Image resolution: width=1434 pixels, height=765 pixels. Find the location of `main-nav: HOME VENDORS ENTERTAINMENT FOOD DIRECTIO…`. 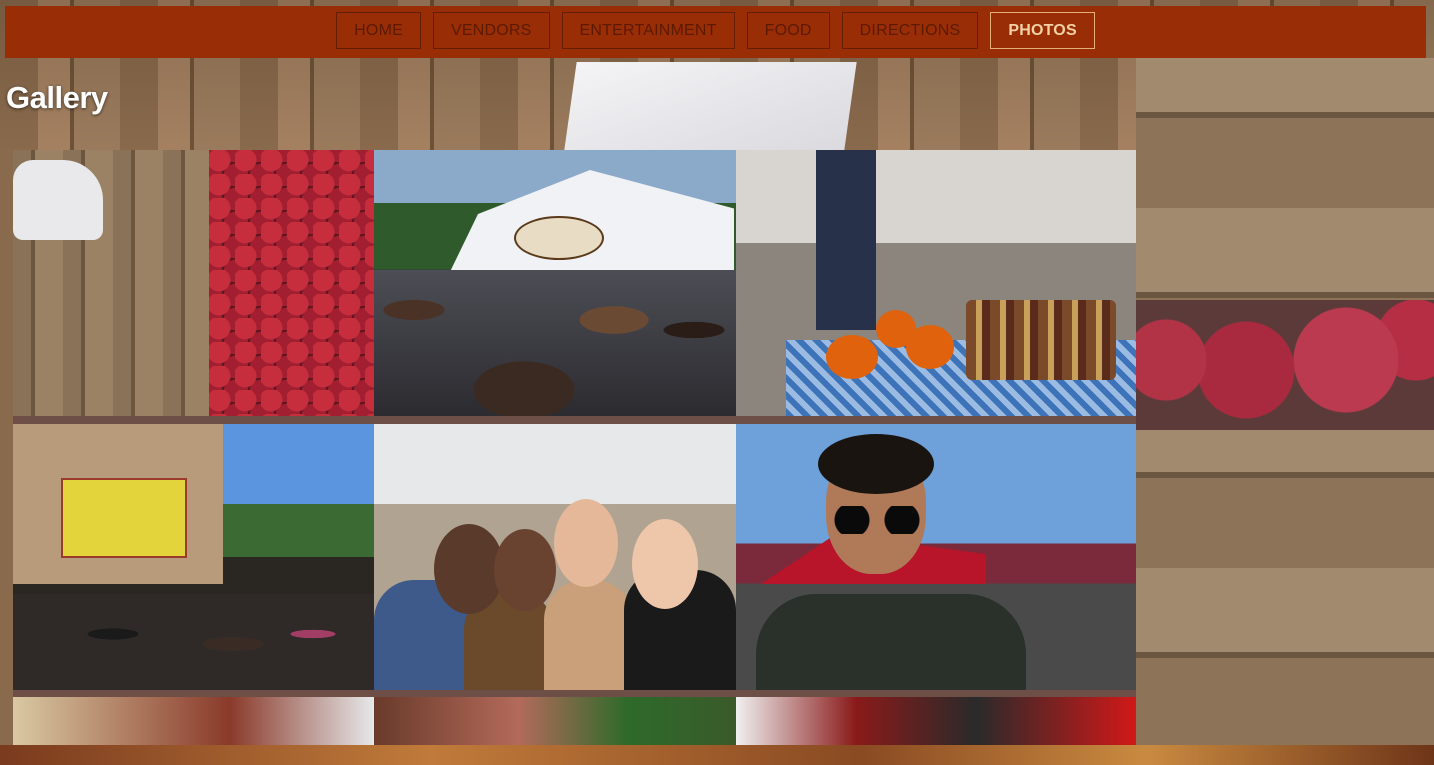

main-nav: HOME VENDORS ENTERTAINMENT FOOD DIRECTIO… is located at coordinates (715, 30).